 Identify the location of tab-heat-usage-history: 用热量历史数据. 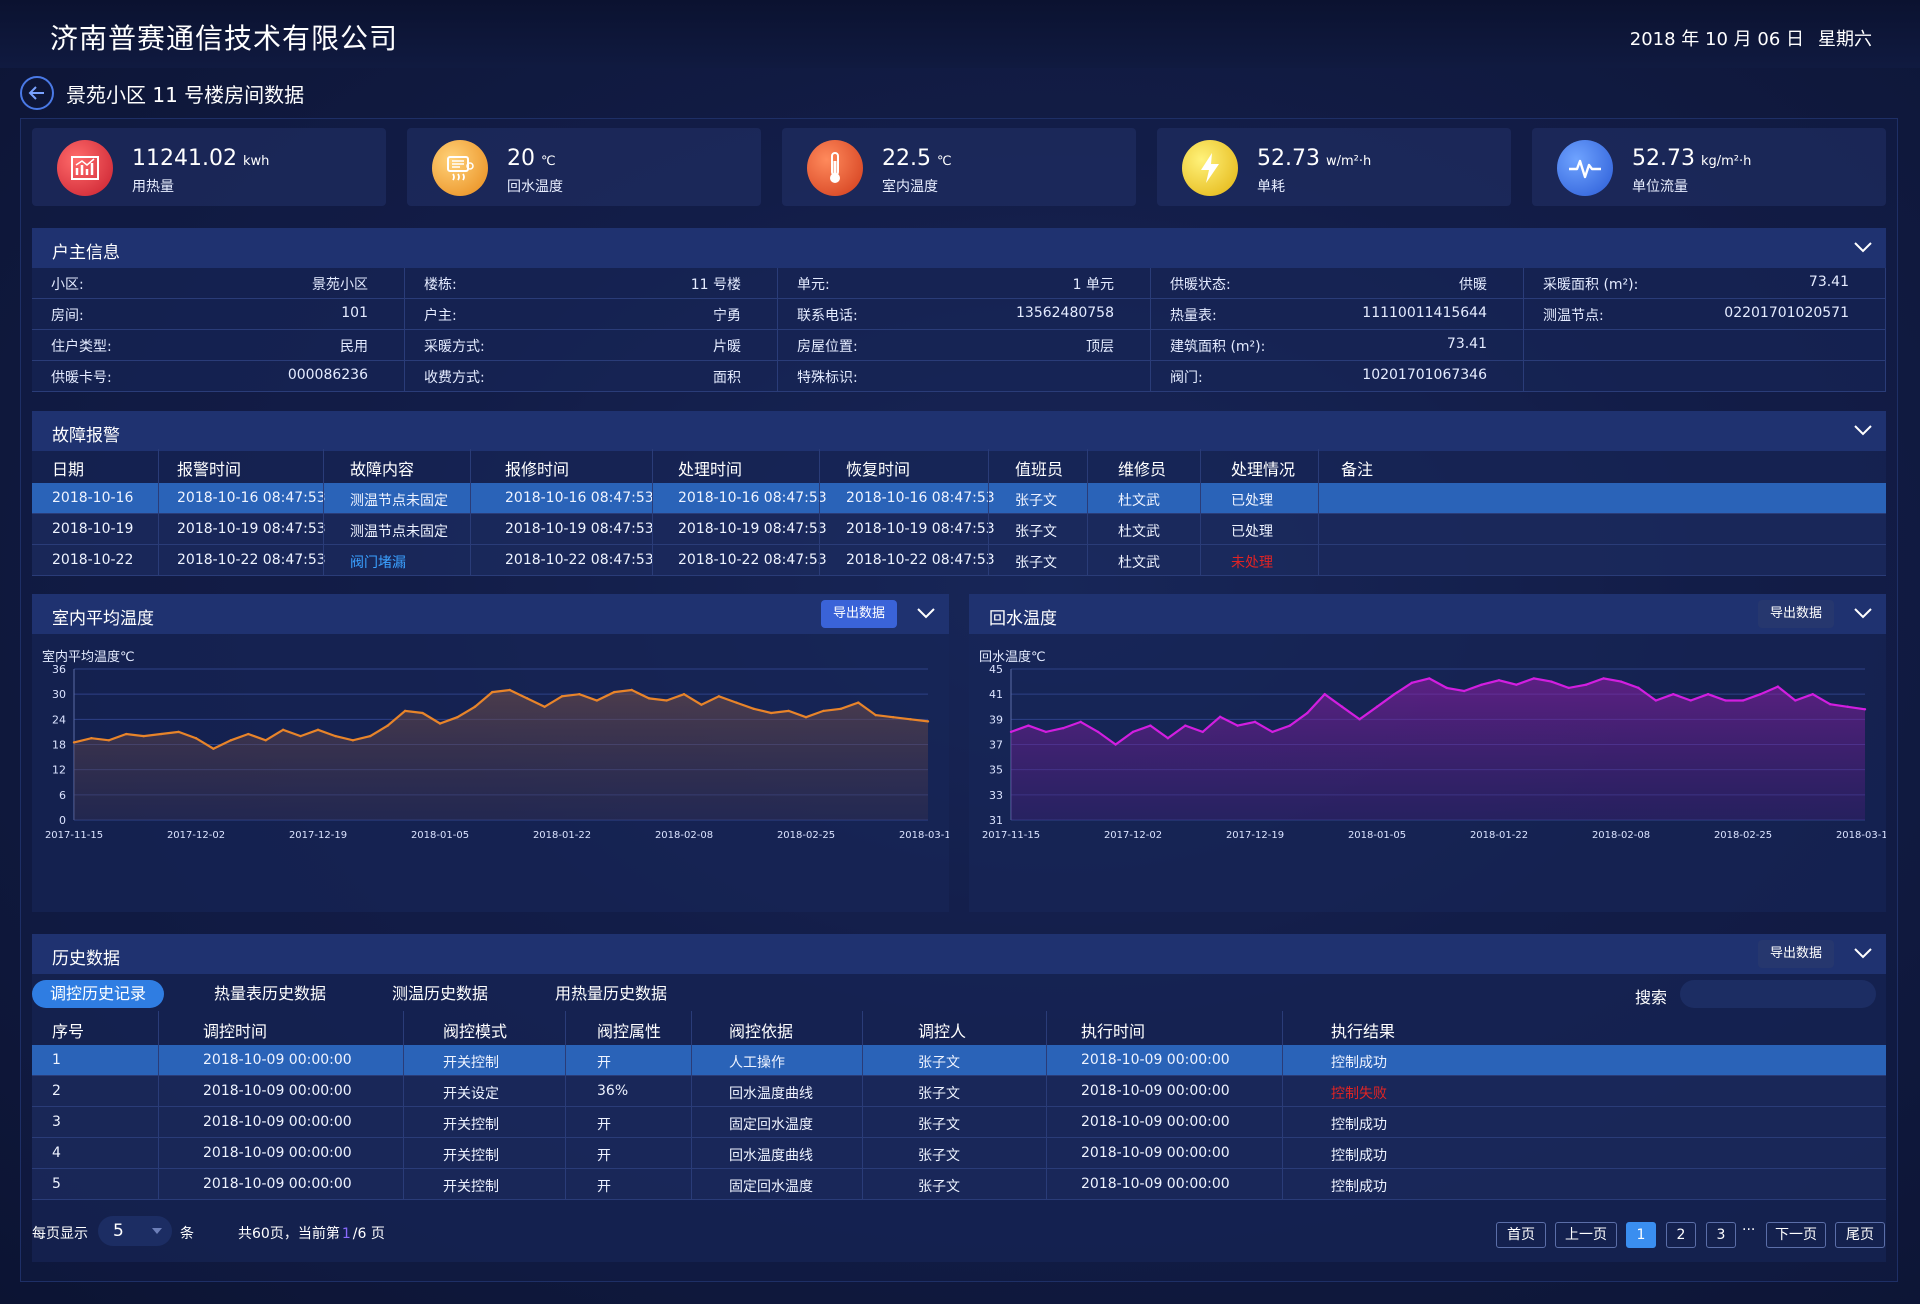
(611, 994).